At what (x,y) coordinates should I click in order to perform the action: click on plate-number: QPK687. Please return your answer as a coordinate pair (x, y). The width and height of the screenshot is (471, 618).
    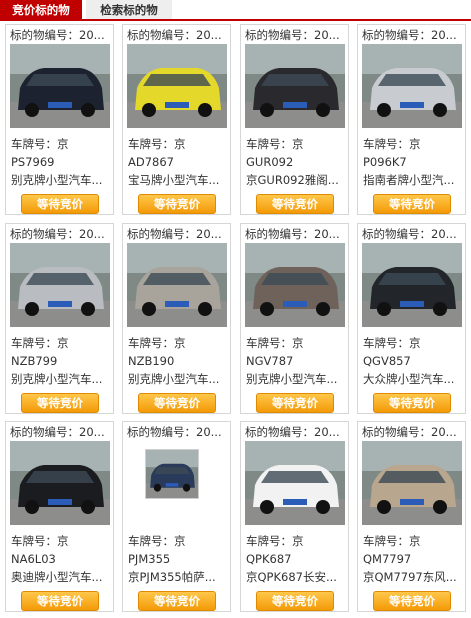
    Looking at the image, I should click on (269, 559).